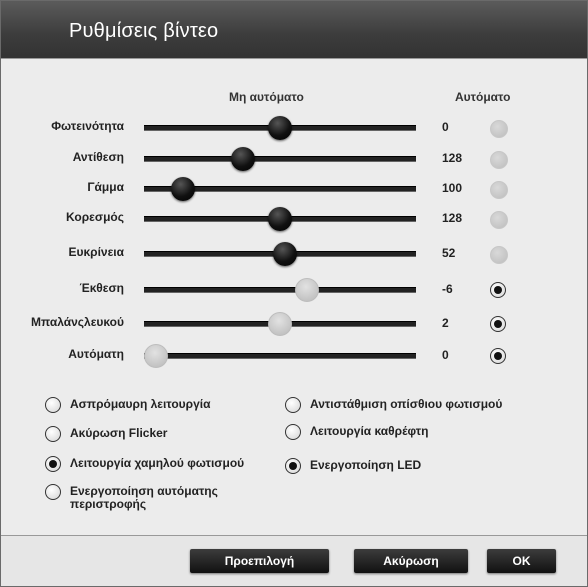  What do you see at coordinates (119, 433) in the screenshot?
I see `option-label: Ακύρωση Flicker` at bounding box center [119, 433].